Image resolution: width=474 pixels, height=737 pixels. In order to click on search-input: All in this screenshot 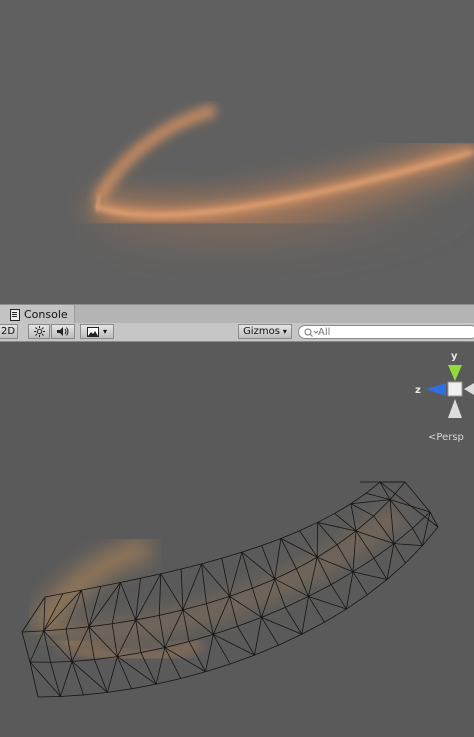, I will do `click(386, 332)`.